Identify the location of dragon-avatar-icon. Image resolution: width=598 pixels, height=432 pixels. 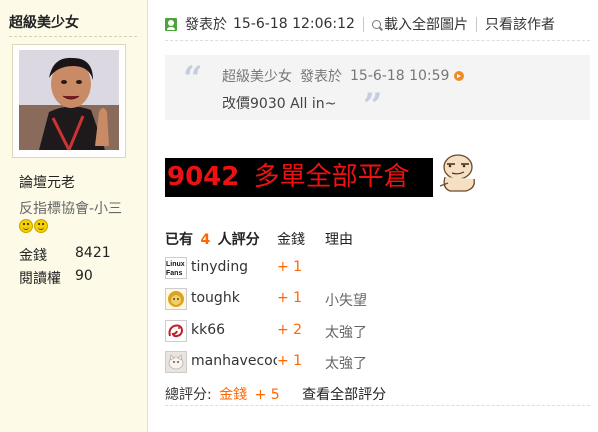
(176, 331).